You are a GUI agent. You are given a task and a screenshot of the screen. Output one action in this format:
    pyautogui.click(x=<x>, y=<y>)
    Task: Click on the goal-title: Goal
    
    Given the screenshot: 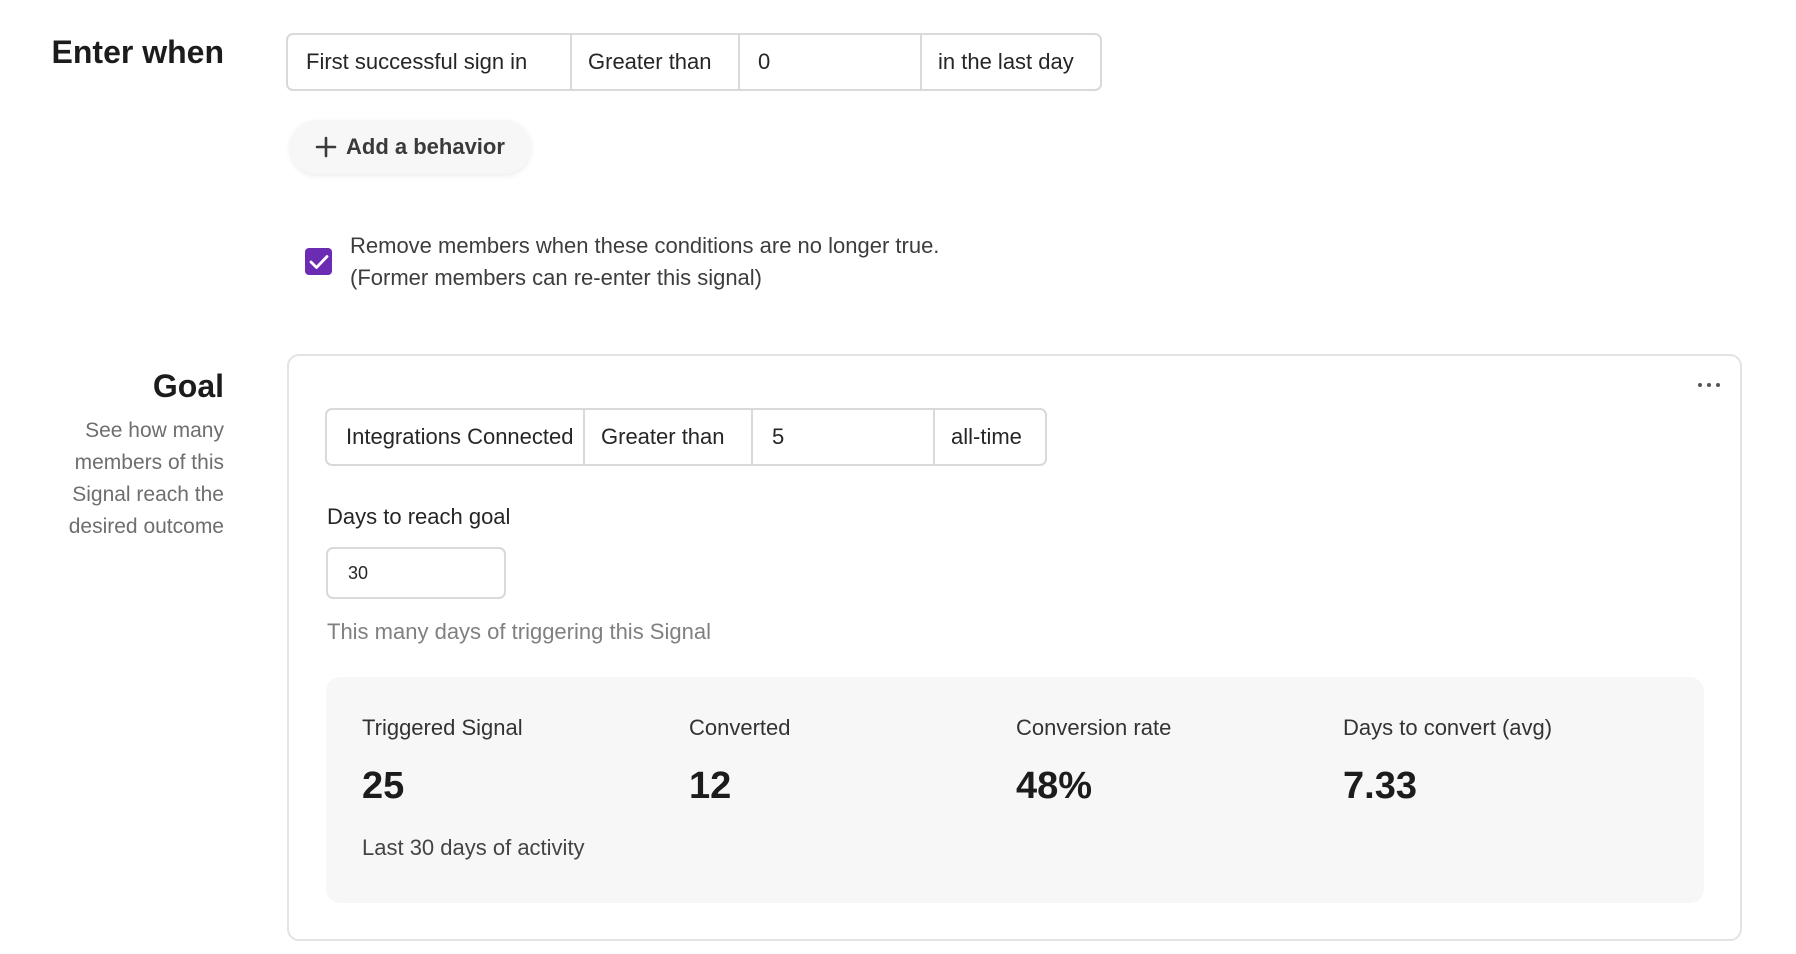 What is the action you would take?
    pyautogui.click(x=188, y=386)
    